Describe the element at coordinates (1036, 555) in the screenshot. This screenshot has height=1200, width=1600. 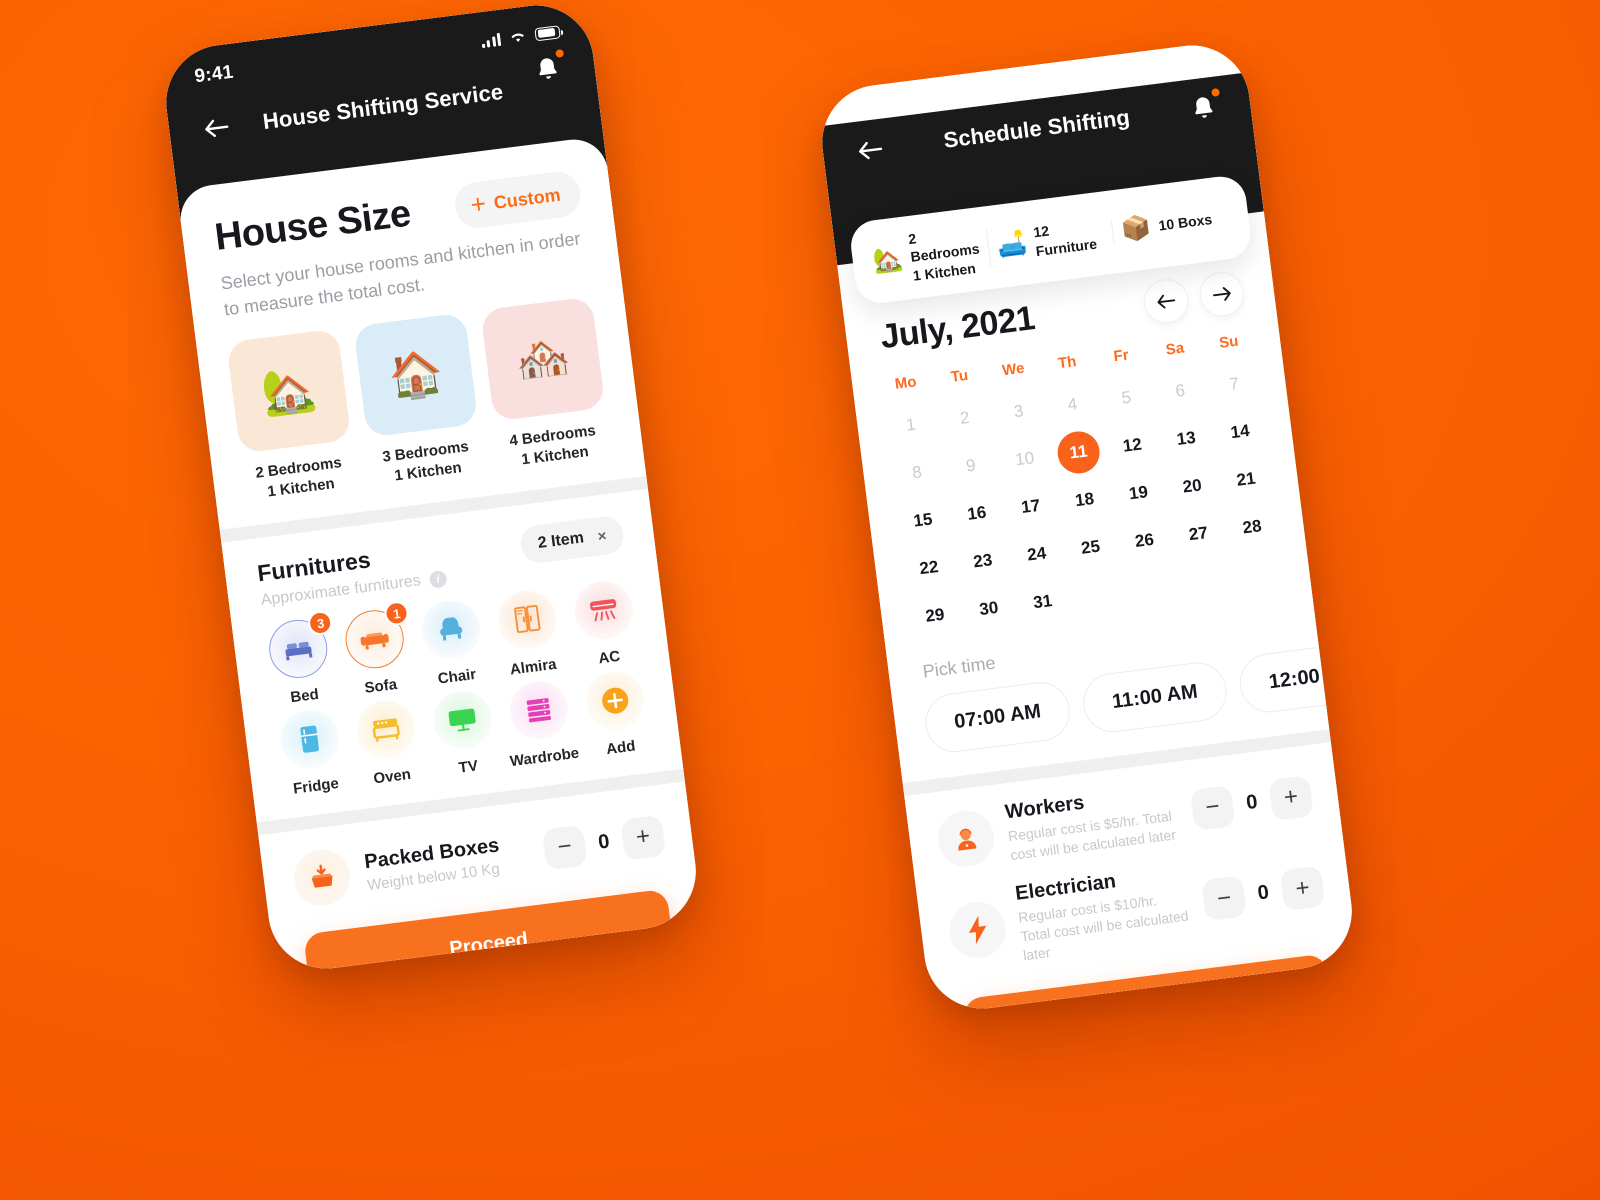
I see `calendar-day: 24` at that location.